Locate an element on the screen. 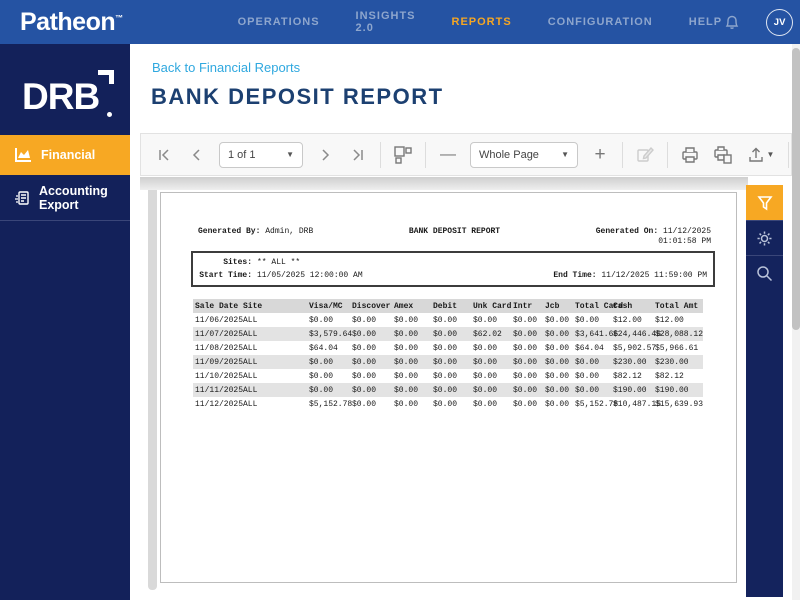 The image size is (800, 600). table-column-header: Cash is located at coordinates (632, 306).